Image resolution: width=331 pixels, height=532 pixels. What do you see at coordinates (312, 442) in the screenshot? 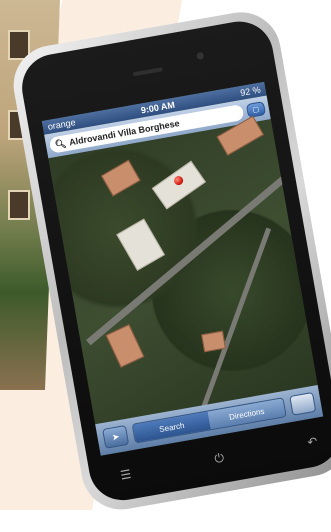
I see `back-arrow-icon: ↶` at bounding box center [312, 442].